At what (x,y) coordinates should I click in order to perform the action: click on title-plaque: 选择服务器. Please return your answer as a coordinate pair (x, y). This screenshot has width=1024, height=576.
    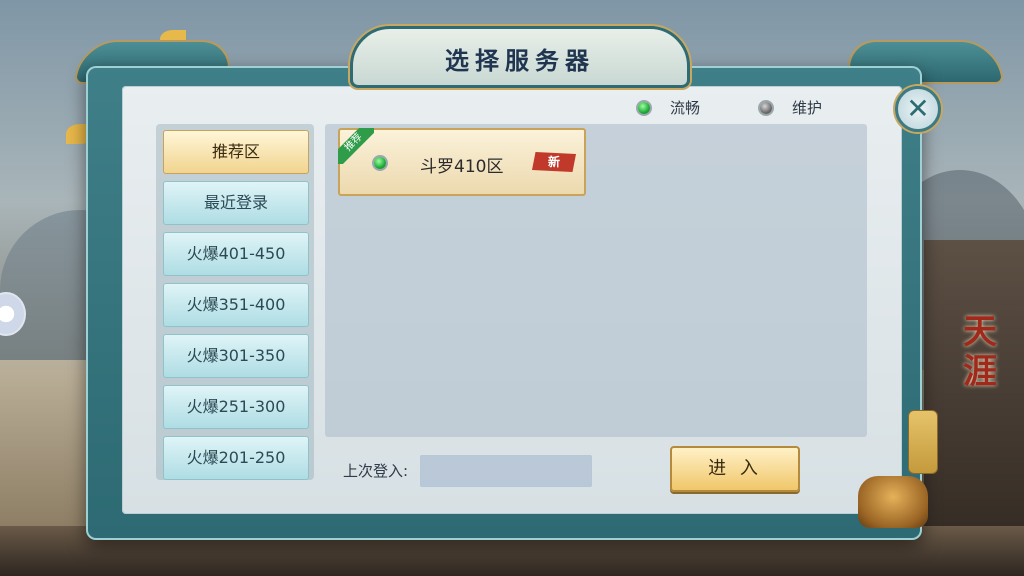
    Looking at the image, I should click on (520, 57).